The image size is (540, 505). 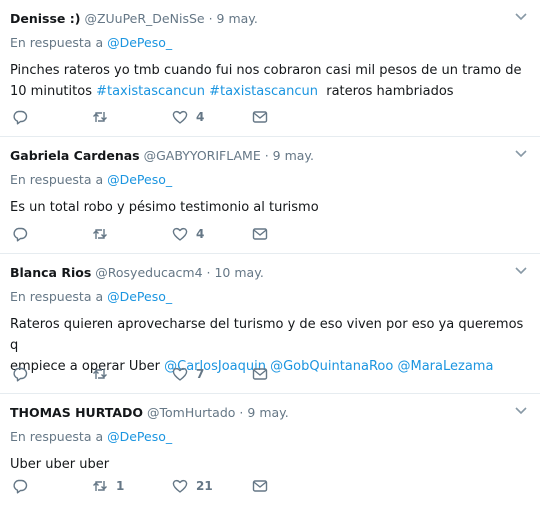 What do you see at coordinates (76, 412) in the screenshot?
I see `author-name: THOMAS HURTADO` at bounding box center [76, 412].